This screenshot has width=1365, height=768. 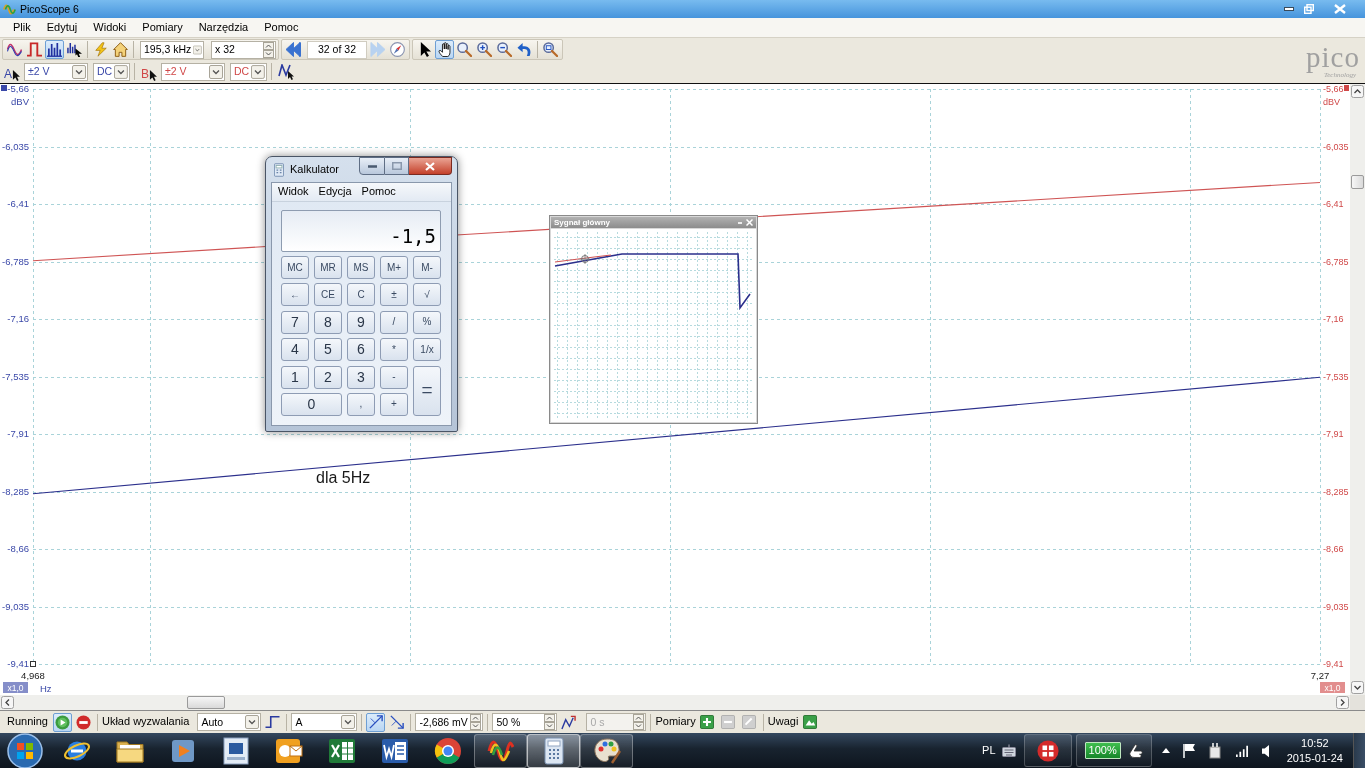 What do you see at coordinates (430, 166) in the screenshot?
I see `close-button` at bounding box center [430, 166].